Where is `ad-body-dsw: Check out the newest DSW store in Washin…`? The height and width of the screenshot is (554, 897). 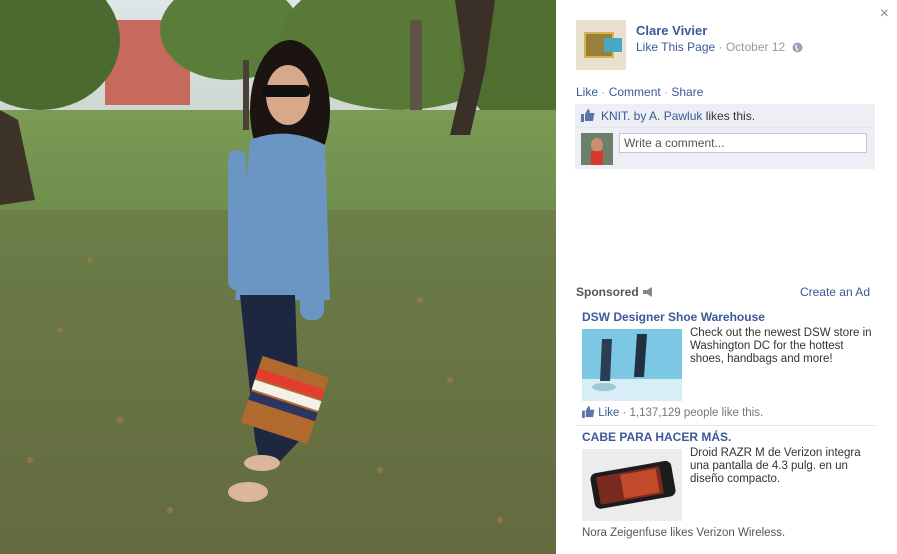
ad-body-dsw: Check out the newest DSW store in Washin… is located at coordinates (781, 346).